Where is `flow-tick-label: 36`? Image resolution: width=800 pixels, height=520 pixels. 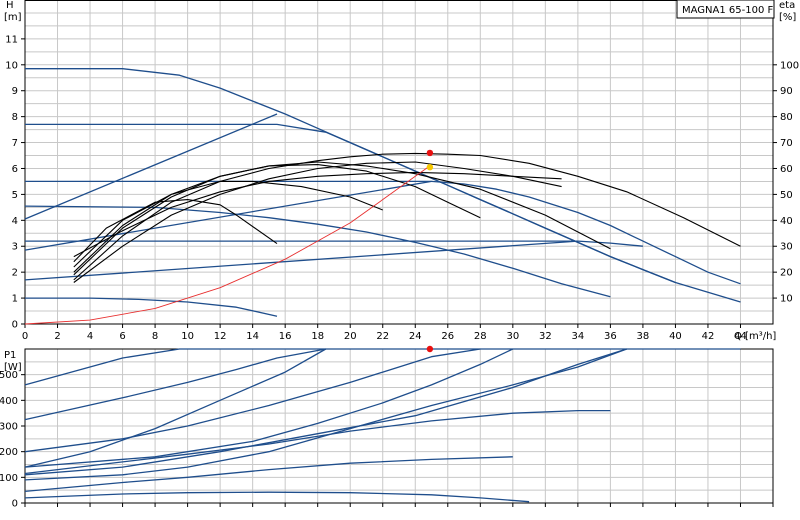
flow-tick-label: 36 is located at coordinates (610, 336).